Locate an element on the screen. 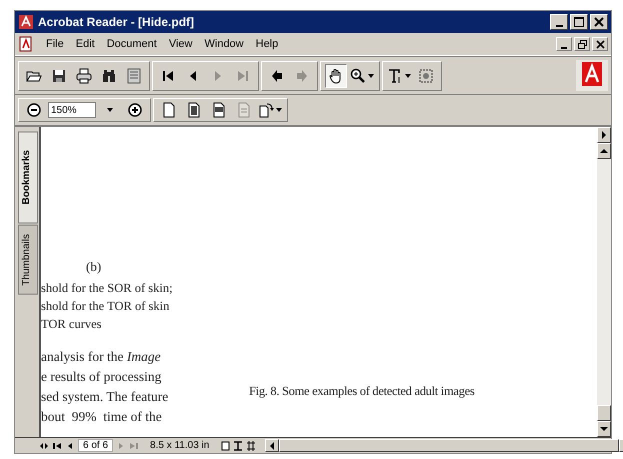 The height and width of the screenshot is (459, 623). facing-pages-icon is located at coordinates (251, 445).